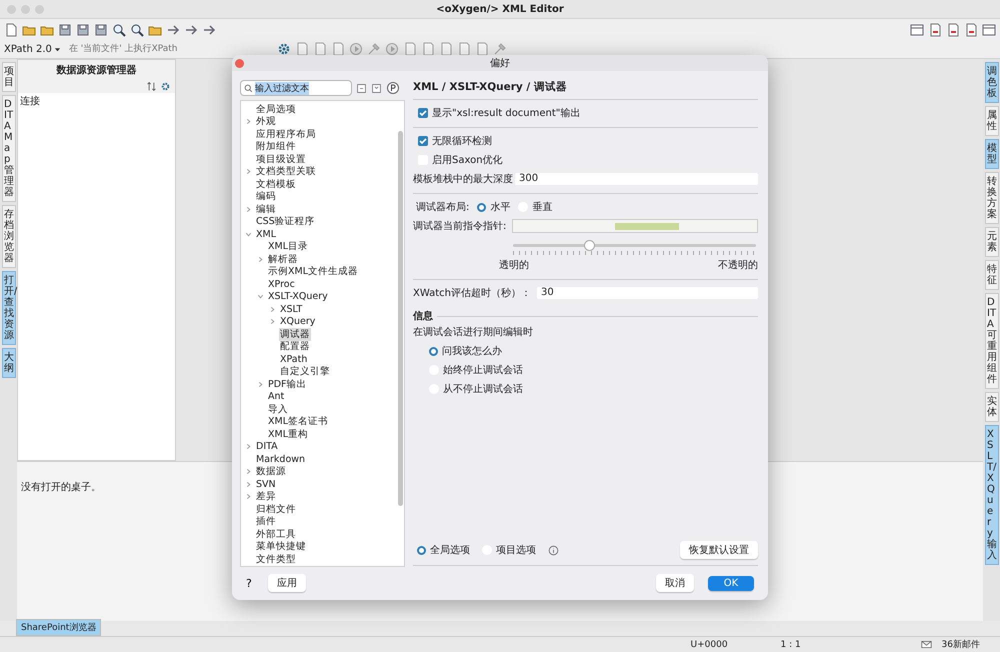 This screenshot has width=1000, height=652. I want to click on sort-icon, so click(151, 86).